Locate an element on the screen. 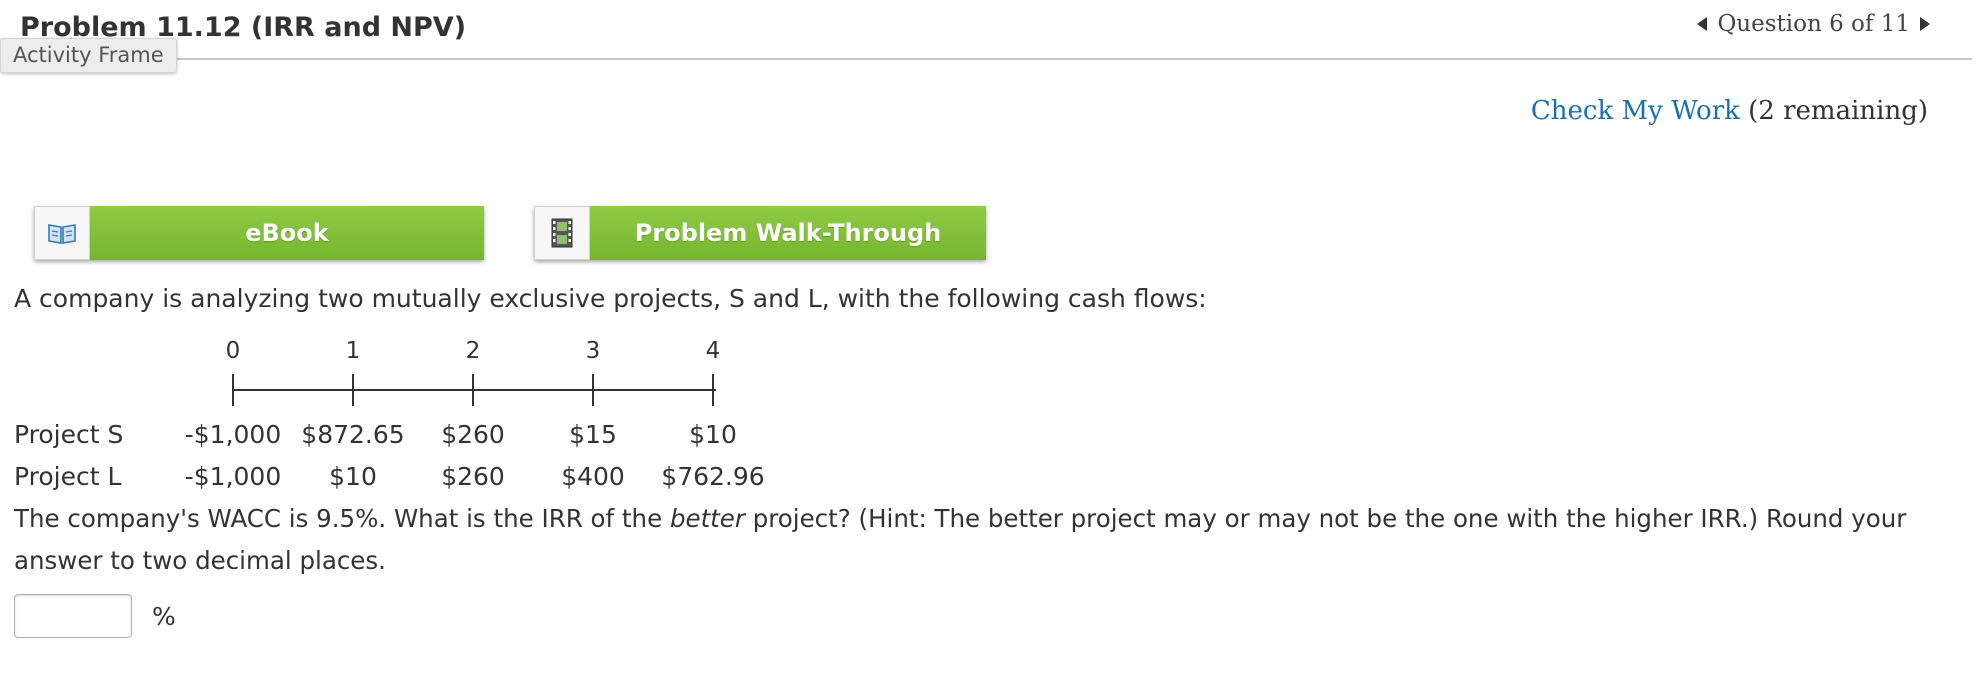 The height and width of the screenshot is (690, 1980). book-icon is located at coordinates (62, 233).